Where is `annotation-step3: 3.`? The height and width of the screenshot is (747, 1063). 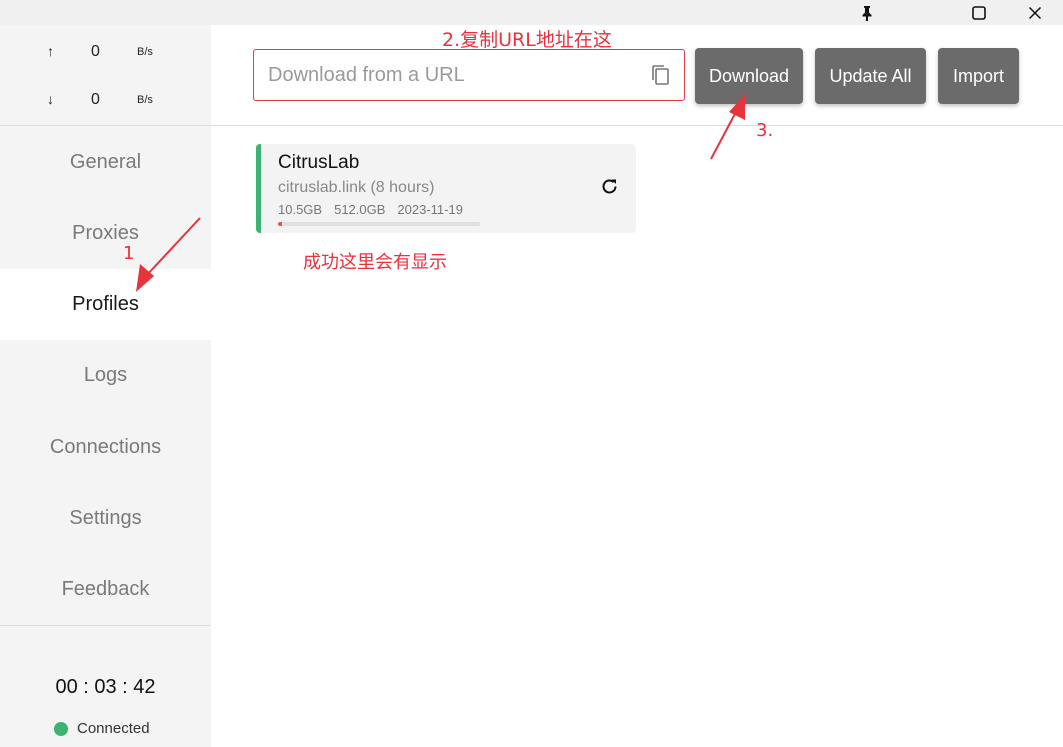 annotation-step3: 3. is located at coordinates (765, 130).